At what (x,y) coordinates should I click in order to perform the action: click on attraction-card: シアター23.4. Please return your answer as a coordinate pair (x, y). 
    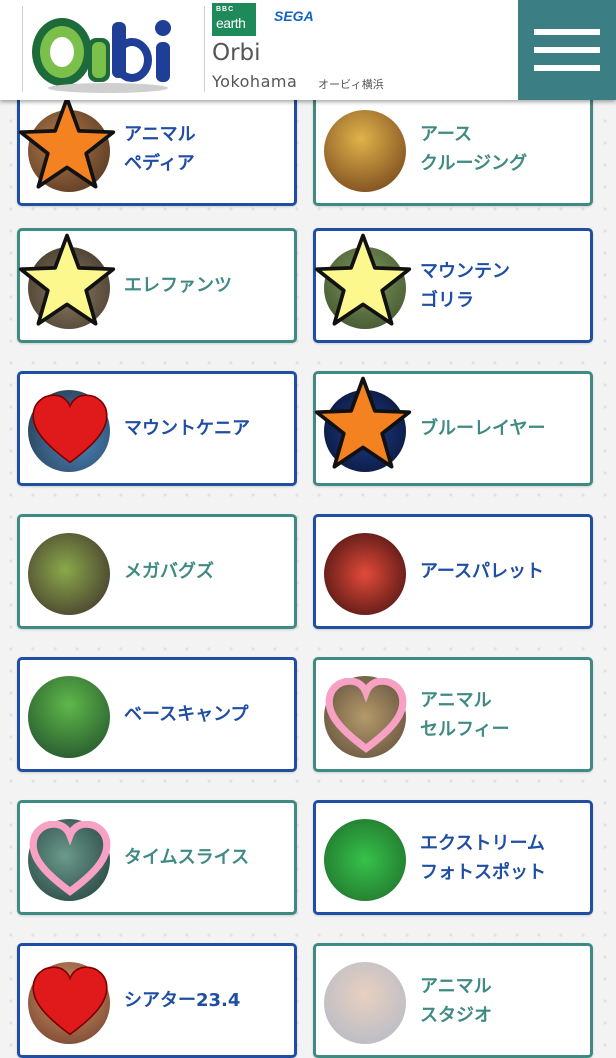
    Looking at the image, I should click on (157, 1000).